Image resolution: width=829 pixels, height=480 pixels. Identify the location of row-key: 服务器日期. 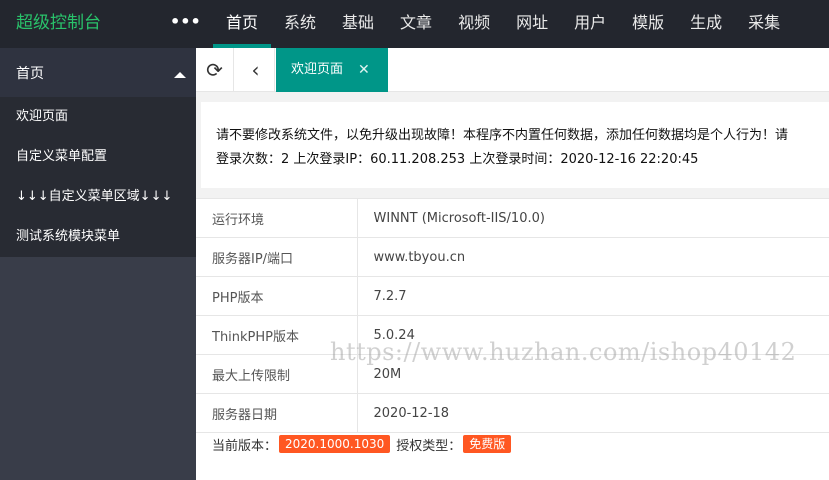
(277, 413).